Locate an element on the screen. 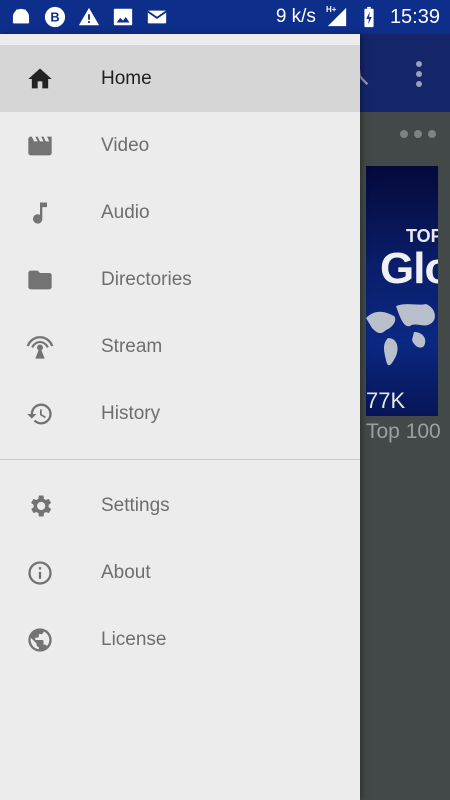 This screenshot has height=800, width=450. warning-icon is located at coordinates (89, 17).